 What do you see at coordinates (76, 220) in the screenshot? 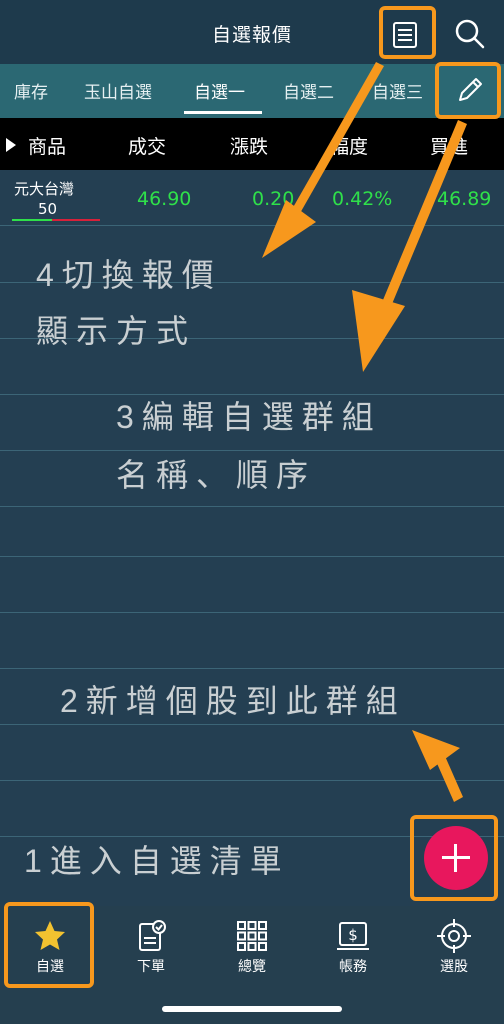
I see `sell-ratio-bar` at bounding box center [76, 220].